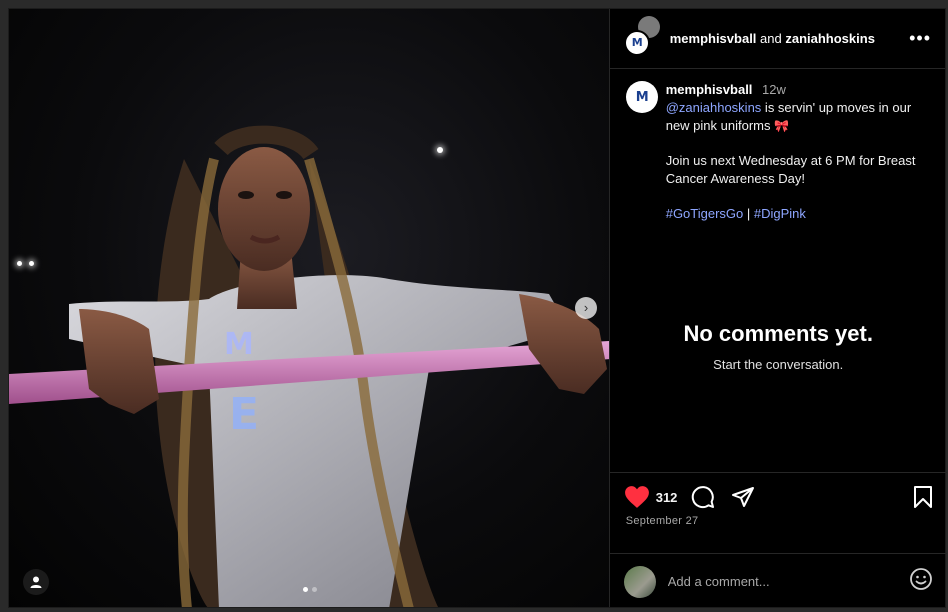 The width and height of the screenshot is (948, 612). Describe the element at coordinates (667, 497) in the screenshot. I see `like-count: 312` at that location.